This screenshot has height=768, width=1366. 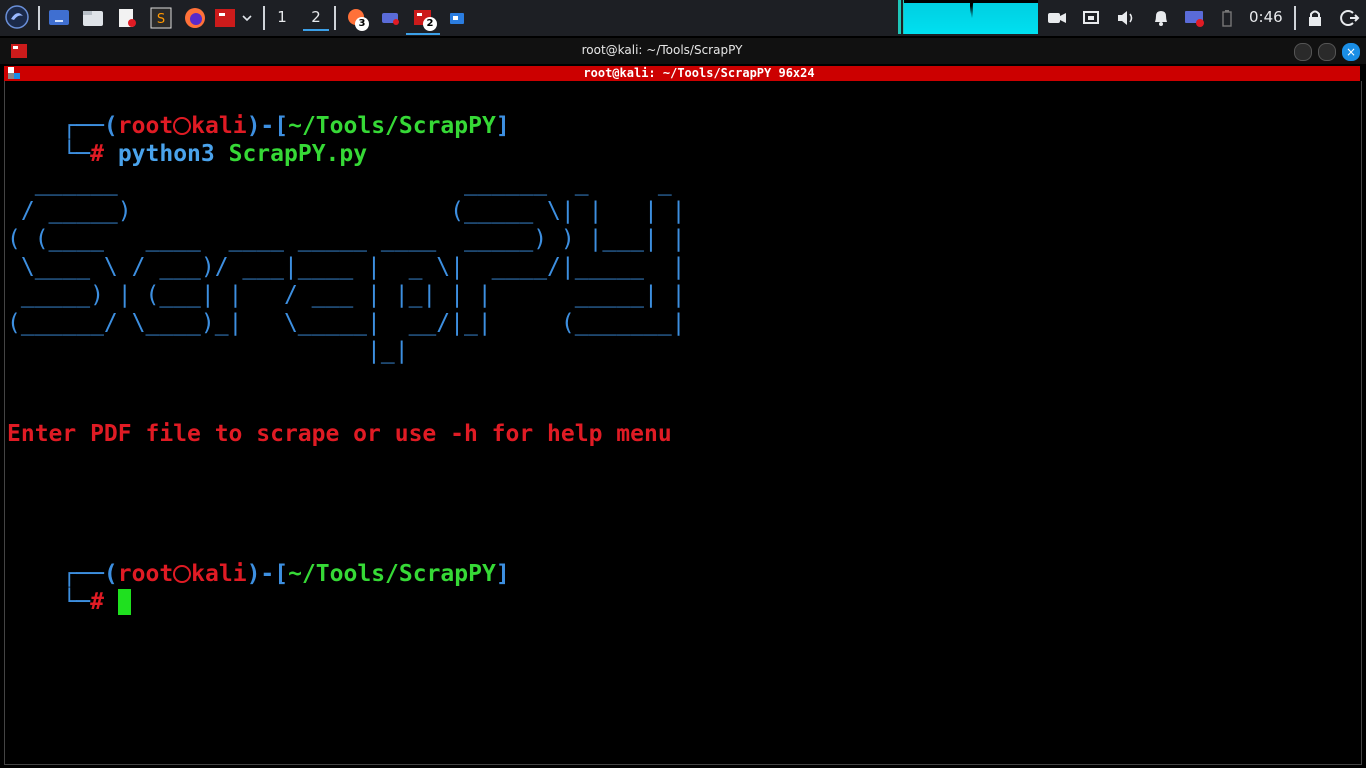 What do you see at coordinates (59, 18) in the screenshot?
I see `show-desktop-icon` at bounding box center [59, 18].